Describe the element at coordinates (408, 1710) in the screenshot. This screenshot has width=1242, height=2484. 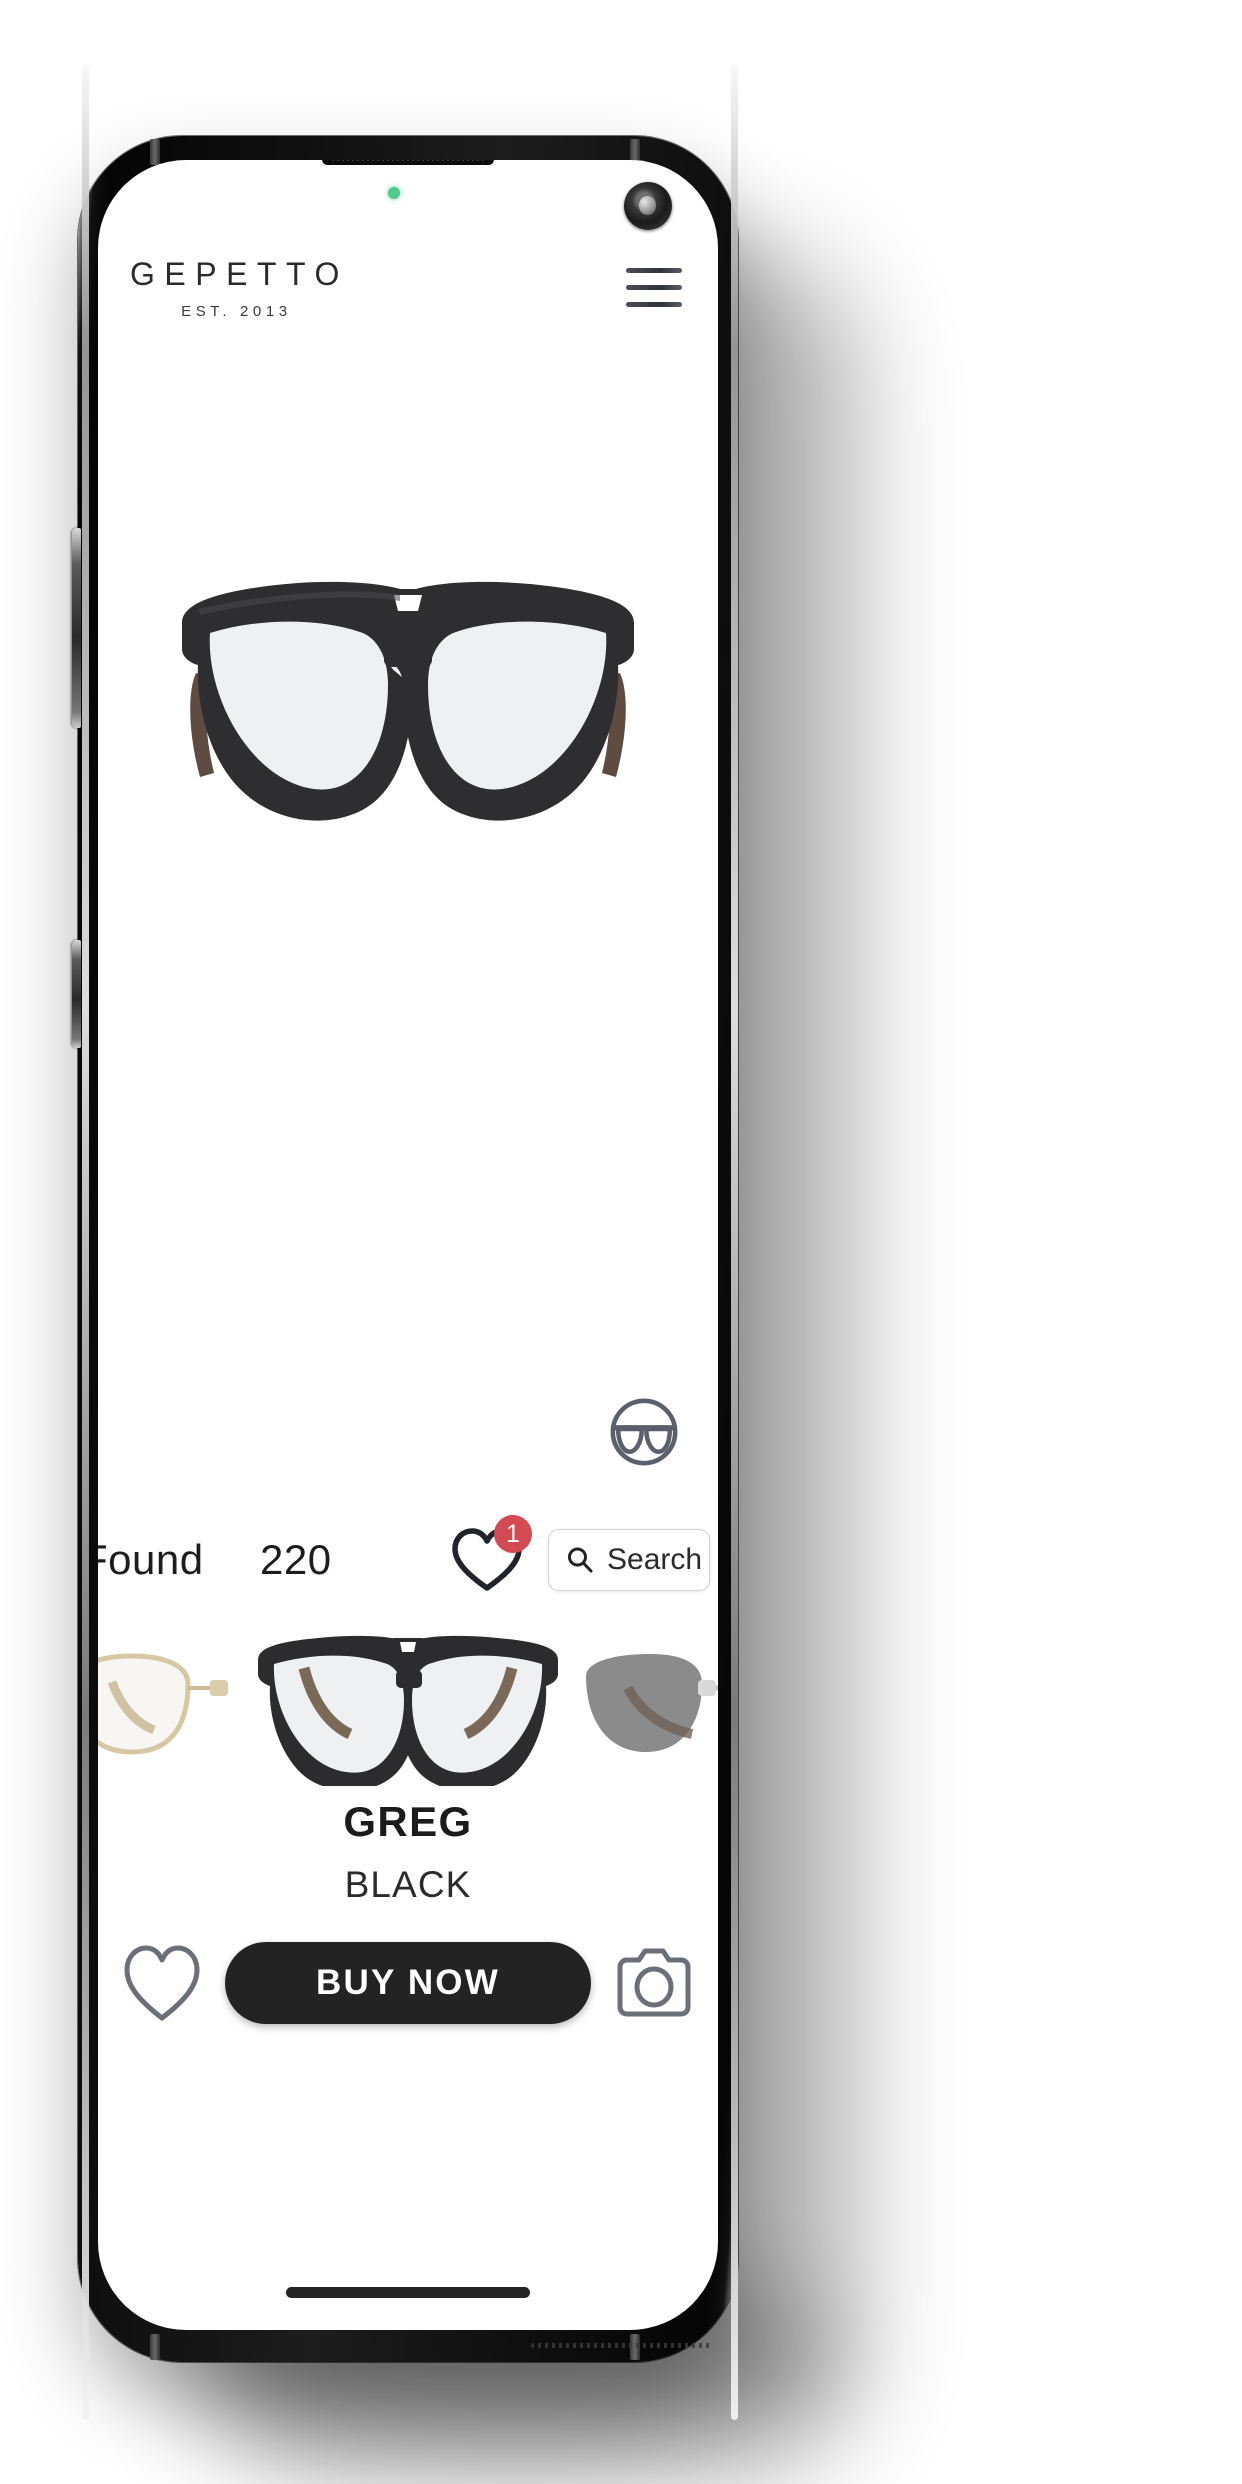
I see `black-aviator-frames-icon` at that location.